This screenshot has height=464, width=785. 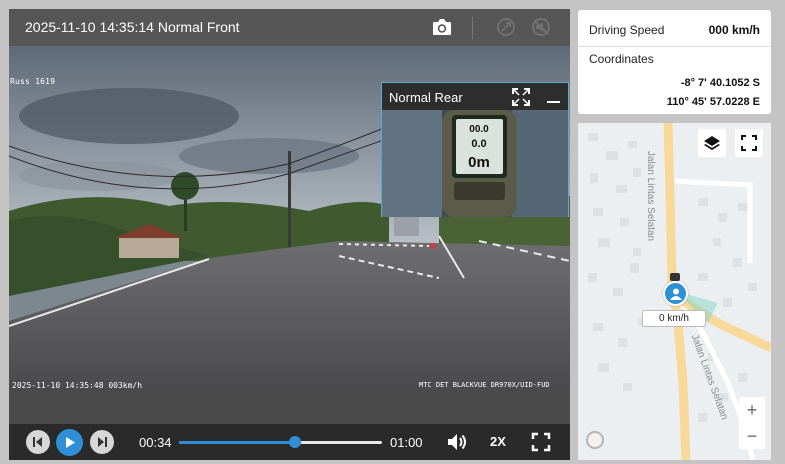 I want to click on road-label: Jalan Lintas Selatan, so click(x=650, y=196).